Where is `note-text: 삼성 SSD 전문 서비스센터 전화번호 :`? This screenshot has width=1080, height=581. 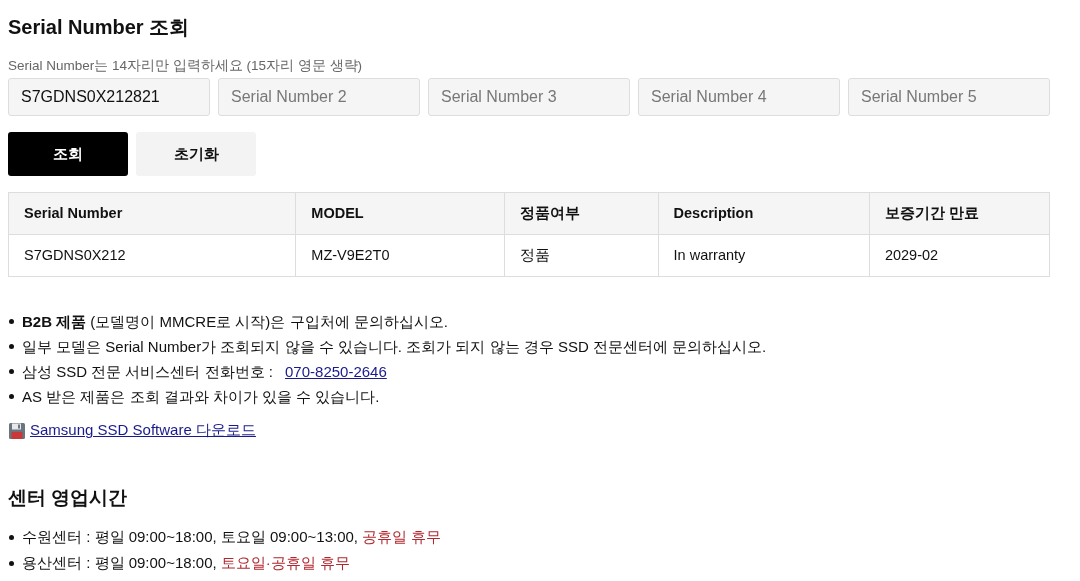 note-text: 삼성 SSD 전문 서비스센터 전화번호 : is located at coordinates (148, 371).